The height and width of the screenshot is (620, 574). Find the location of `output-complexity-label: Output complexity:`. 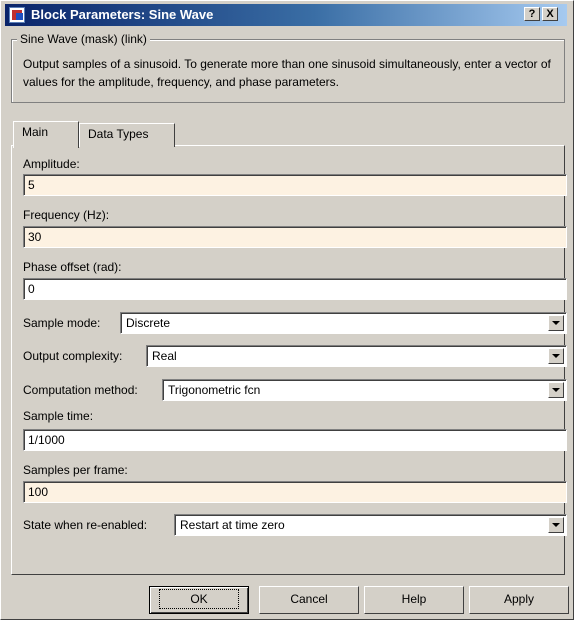

output-complexity-label: Output complexity: is located at coordinates (73, 356).